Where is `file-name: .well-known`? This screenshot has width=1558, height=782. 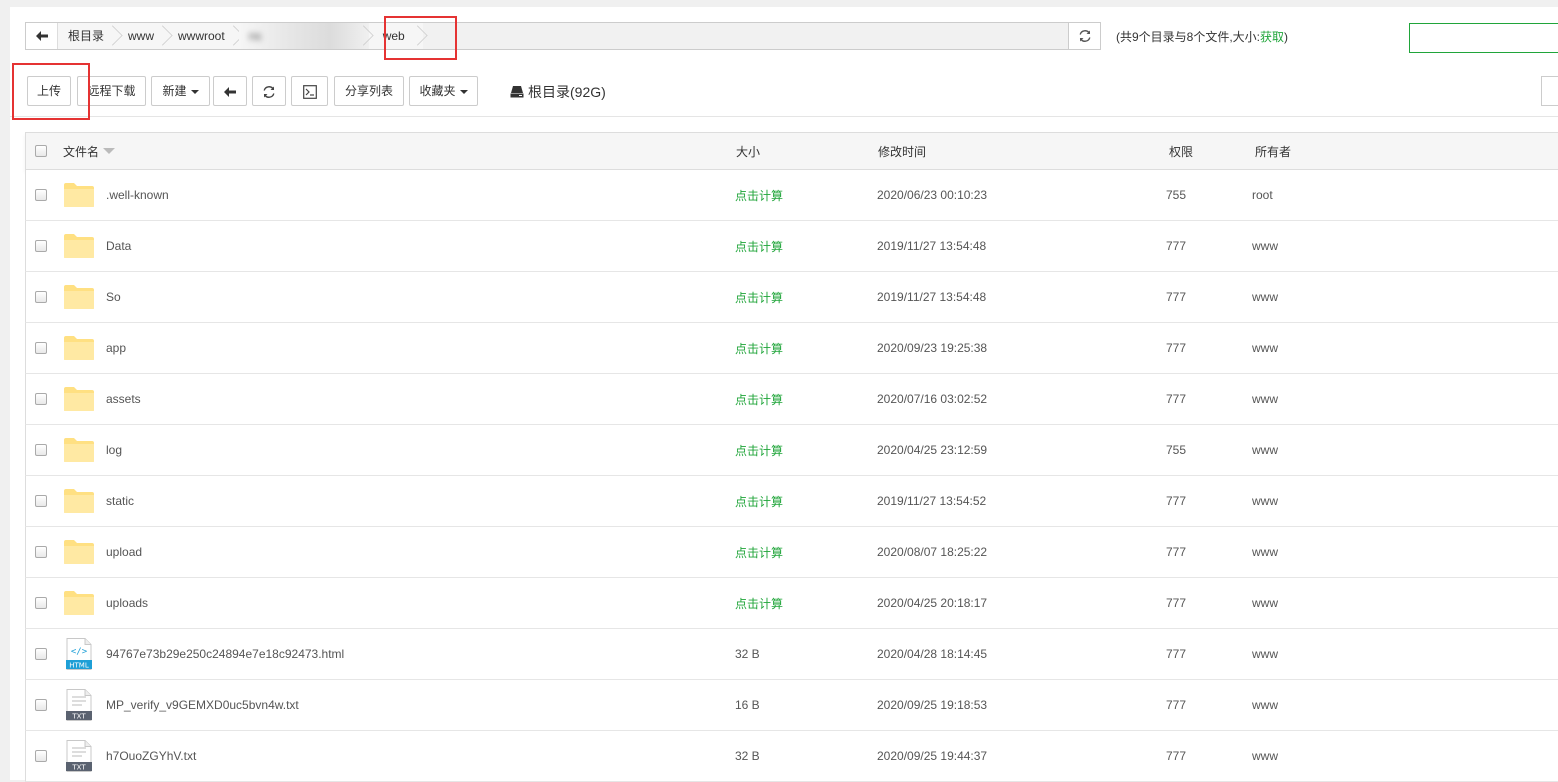
file-name: .well-known is located at coordinates (137, 195).